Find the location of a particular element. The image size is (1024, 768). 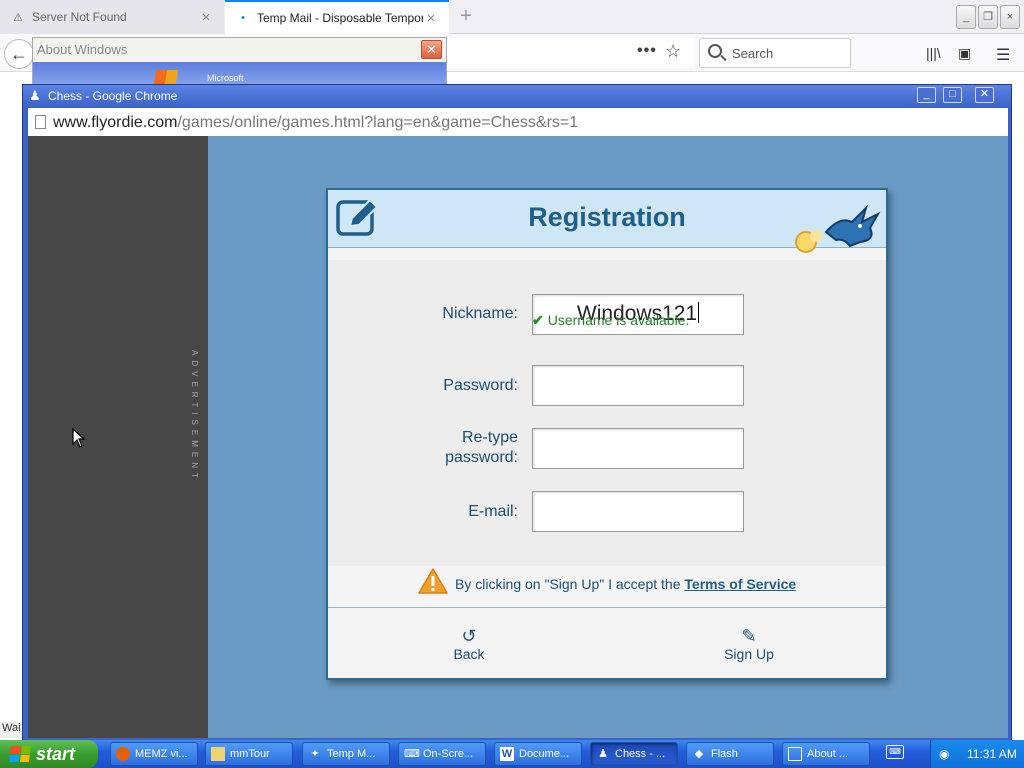

about-windows-dialog: About Windows ✕ Microsoft is located at coordinates (239, 62).